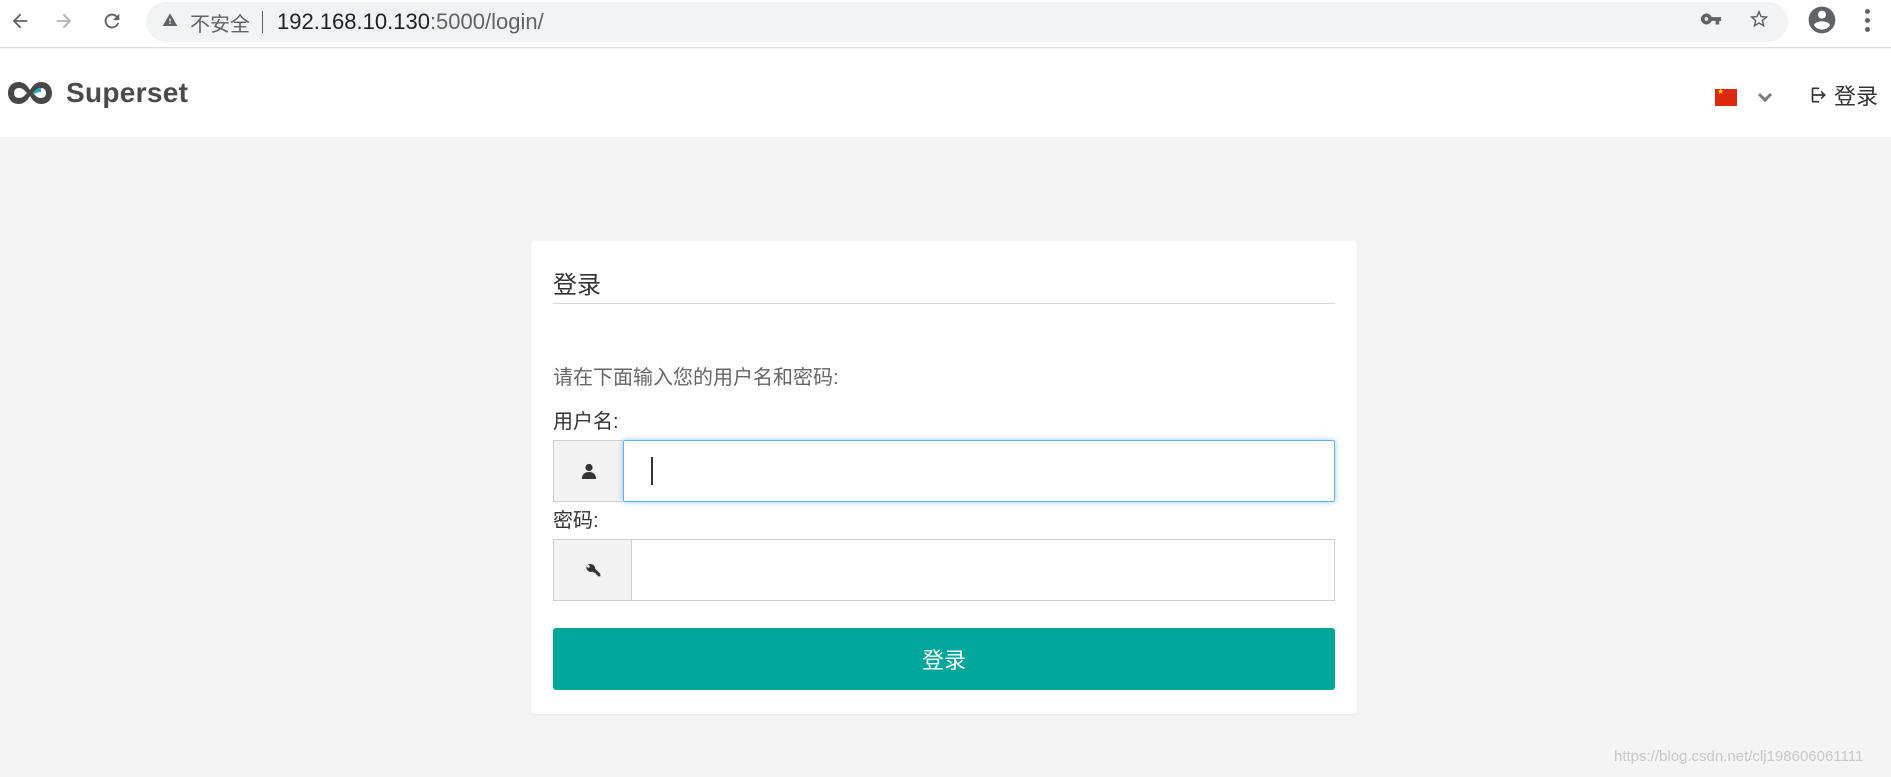 The width and height of the screenshot is (1891, 777). I want to click on panel-title: 登录, so click(577, 285).